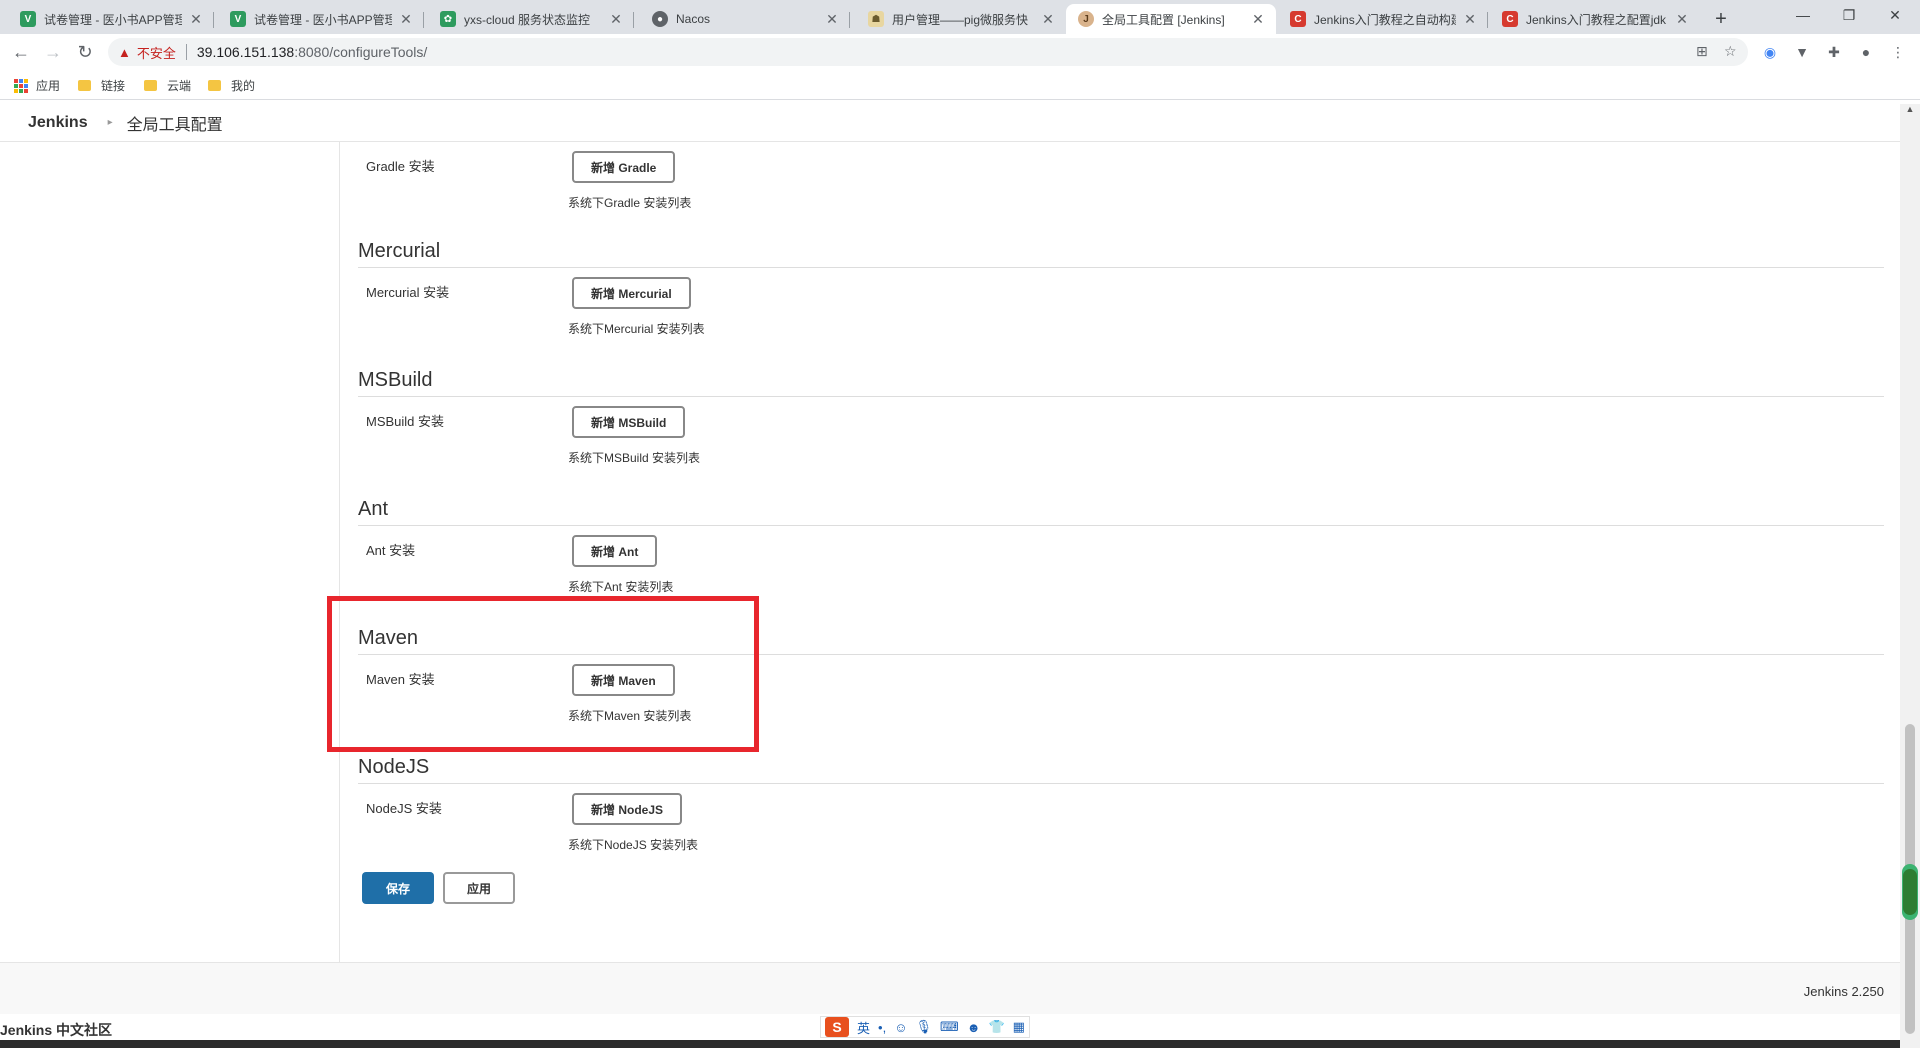 This screenshot has width=1920, height=1048. Describe the element at coordinates (479, 888) in the screenshot. I see `apply-button: 应用` at that location.